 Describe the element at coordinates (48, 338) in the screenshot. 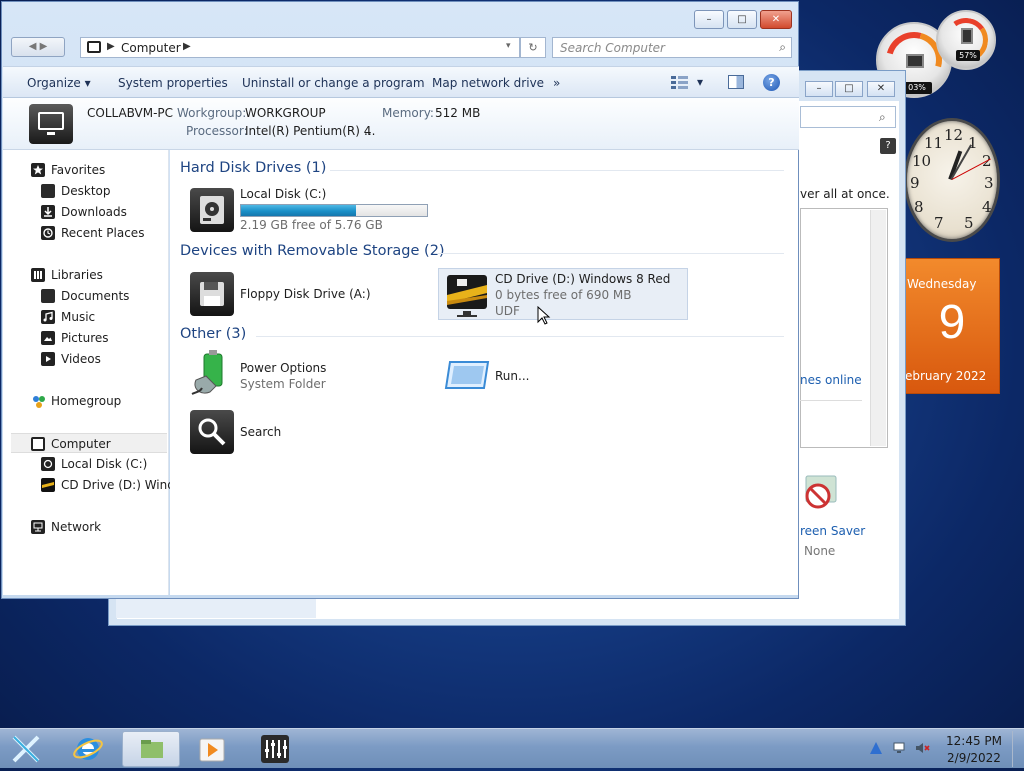

I see `pictures-icon` at that location.